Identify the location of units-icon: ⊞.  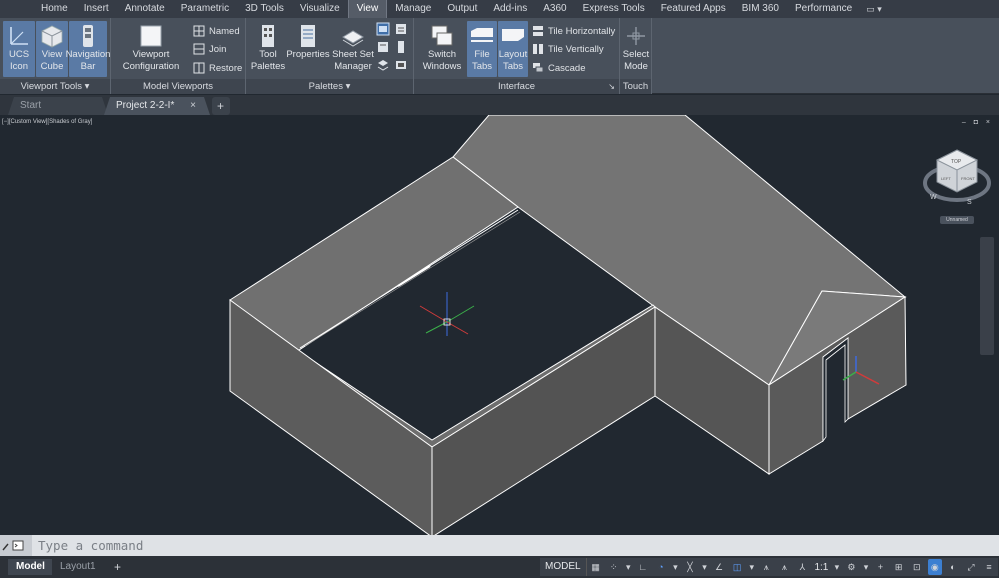
(899, 567).